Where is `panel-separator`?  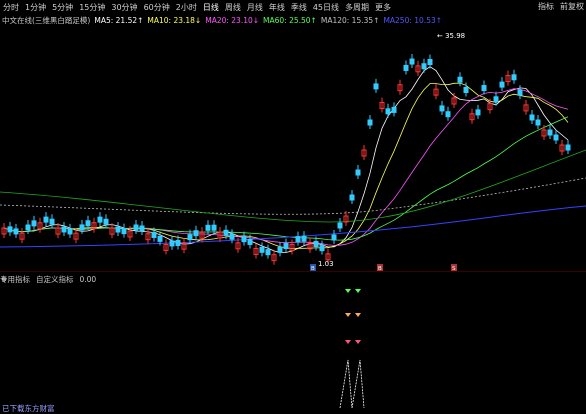
panel-separator is located at coordinates (293, 271).